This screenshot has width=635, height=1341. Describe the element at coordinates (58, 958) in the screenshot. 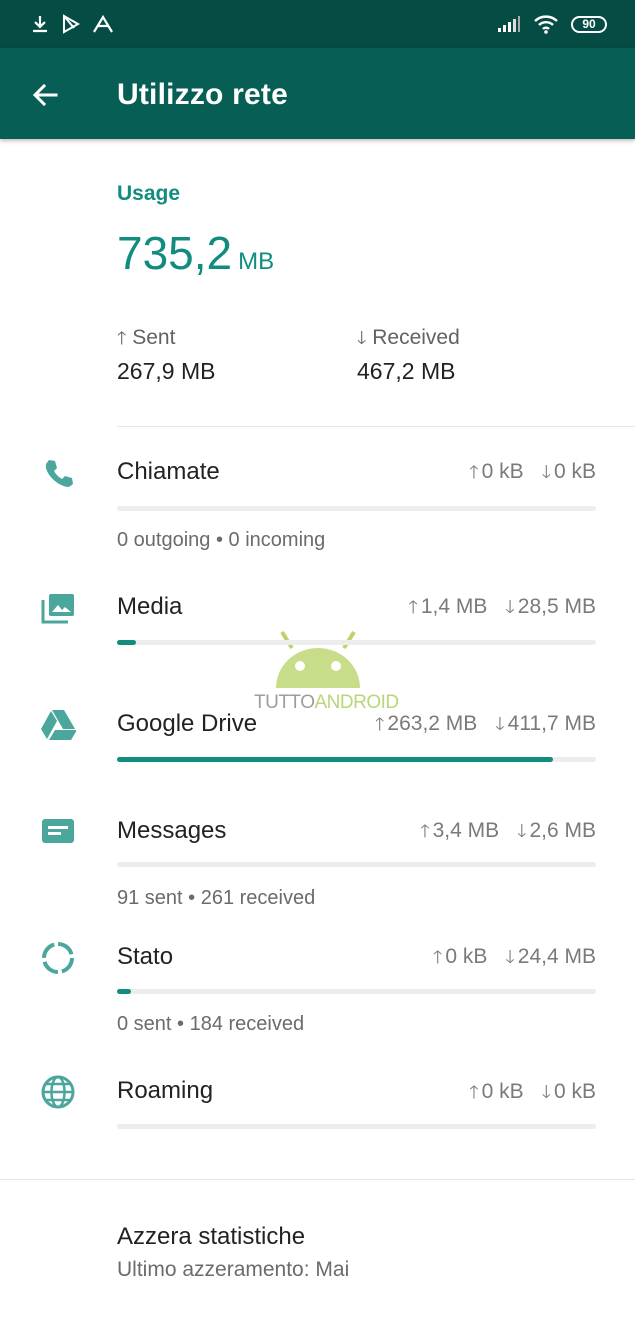

I see `status-ring-icon` at that location.